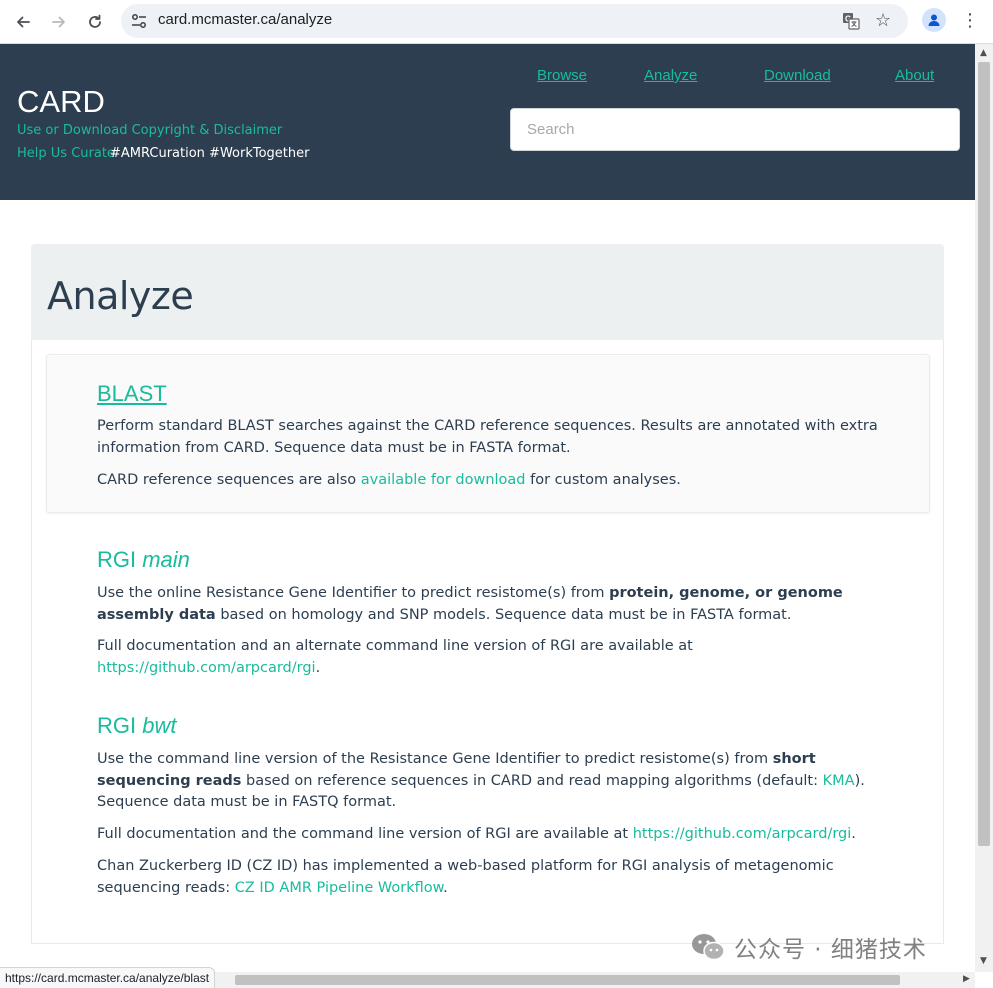 The width and height of the screenshot is (993, 988). I want to click on rgi-bwt-title-pre: RGI, so click(120, 725).